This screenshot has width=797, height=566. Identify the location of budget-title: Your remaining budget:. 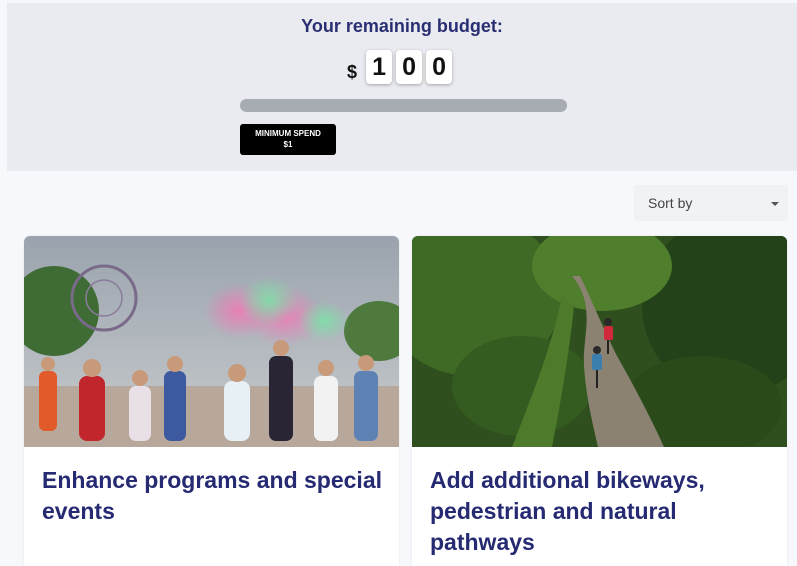
(402, 26).